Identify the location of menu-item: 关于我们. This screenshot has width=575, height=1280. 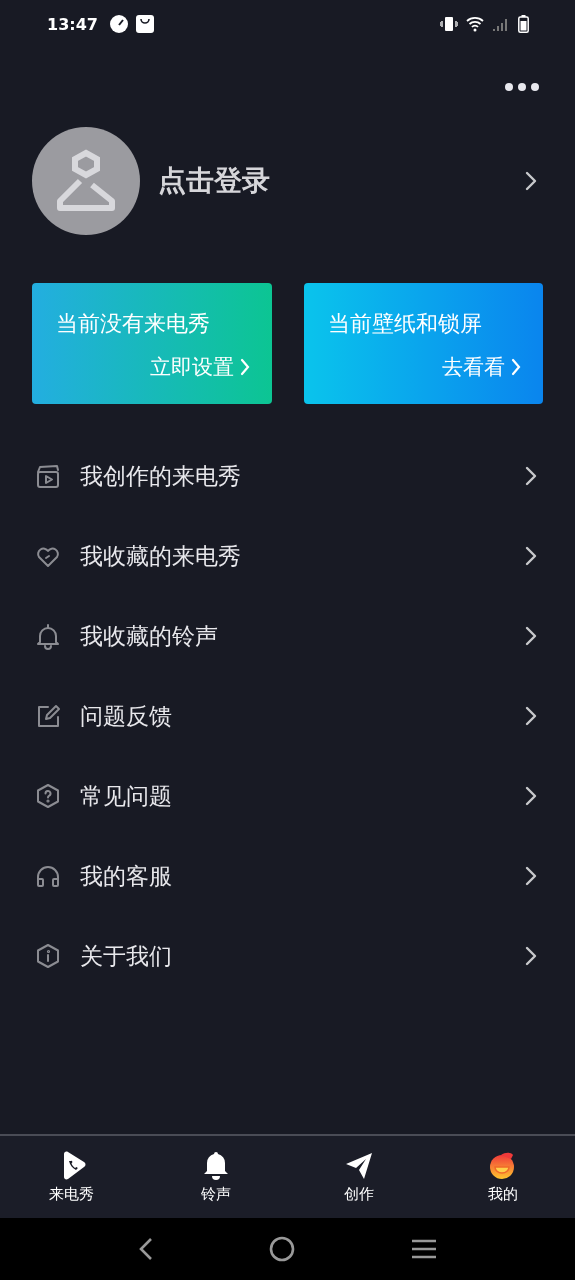
(302, 956).